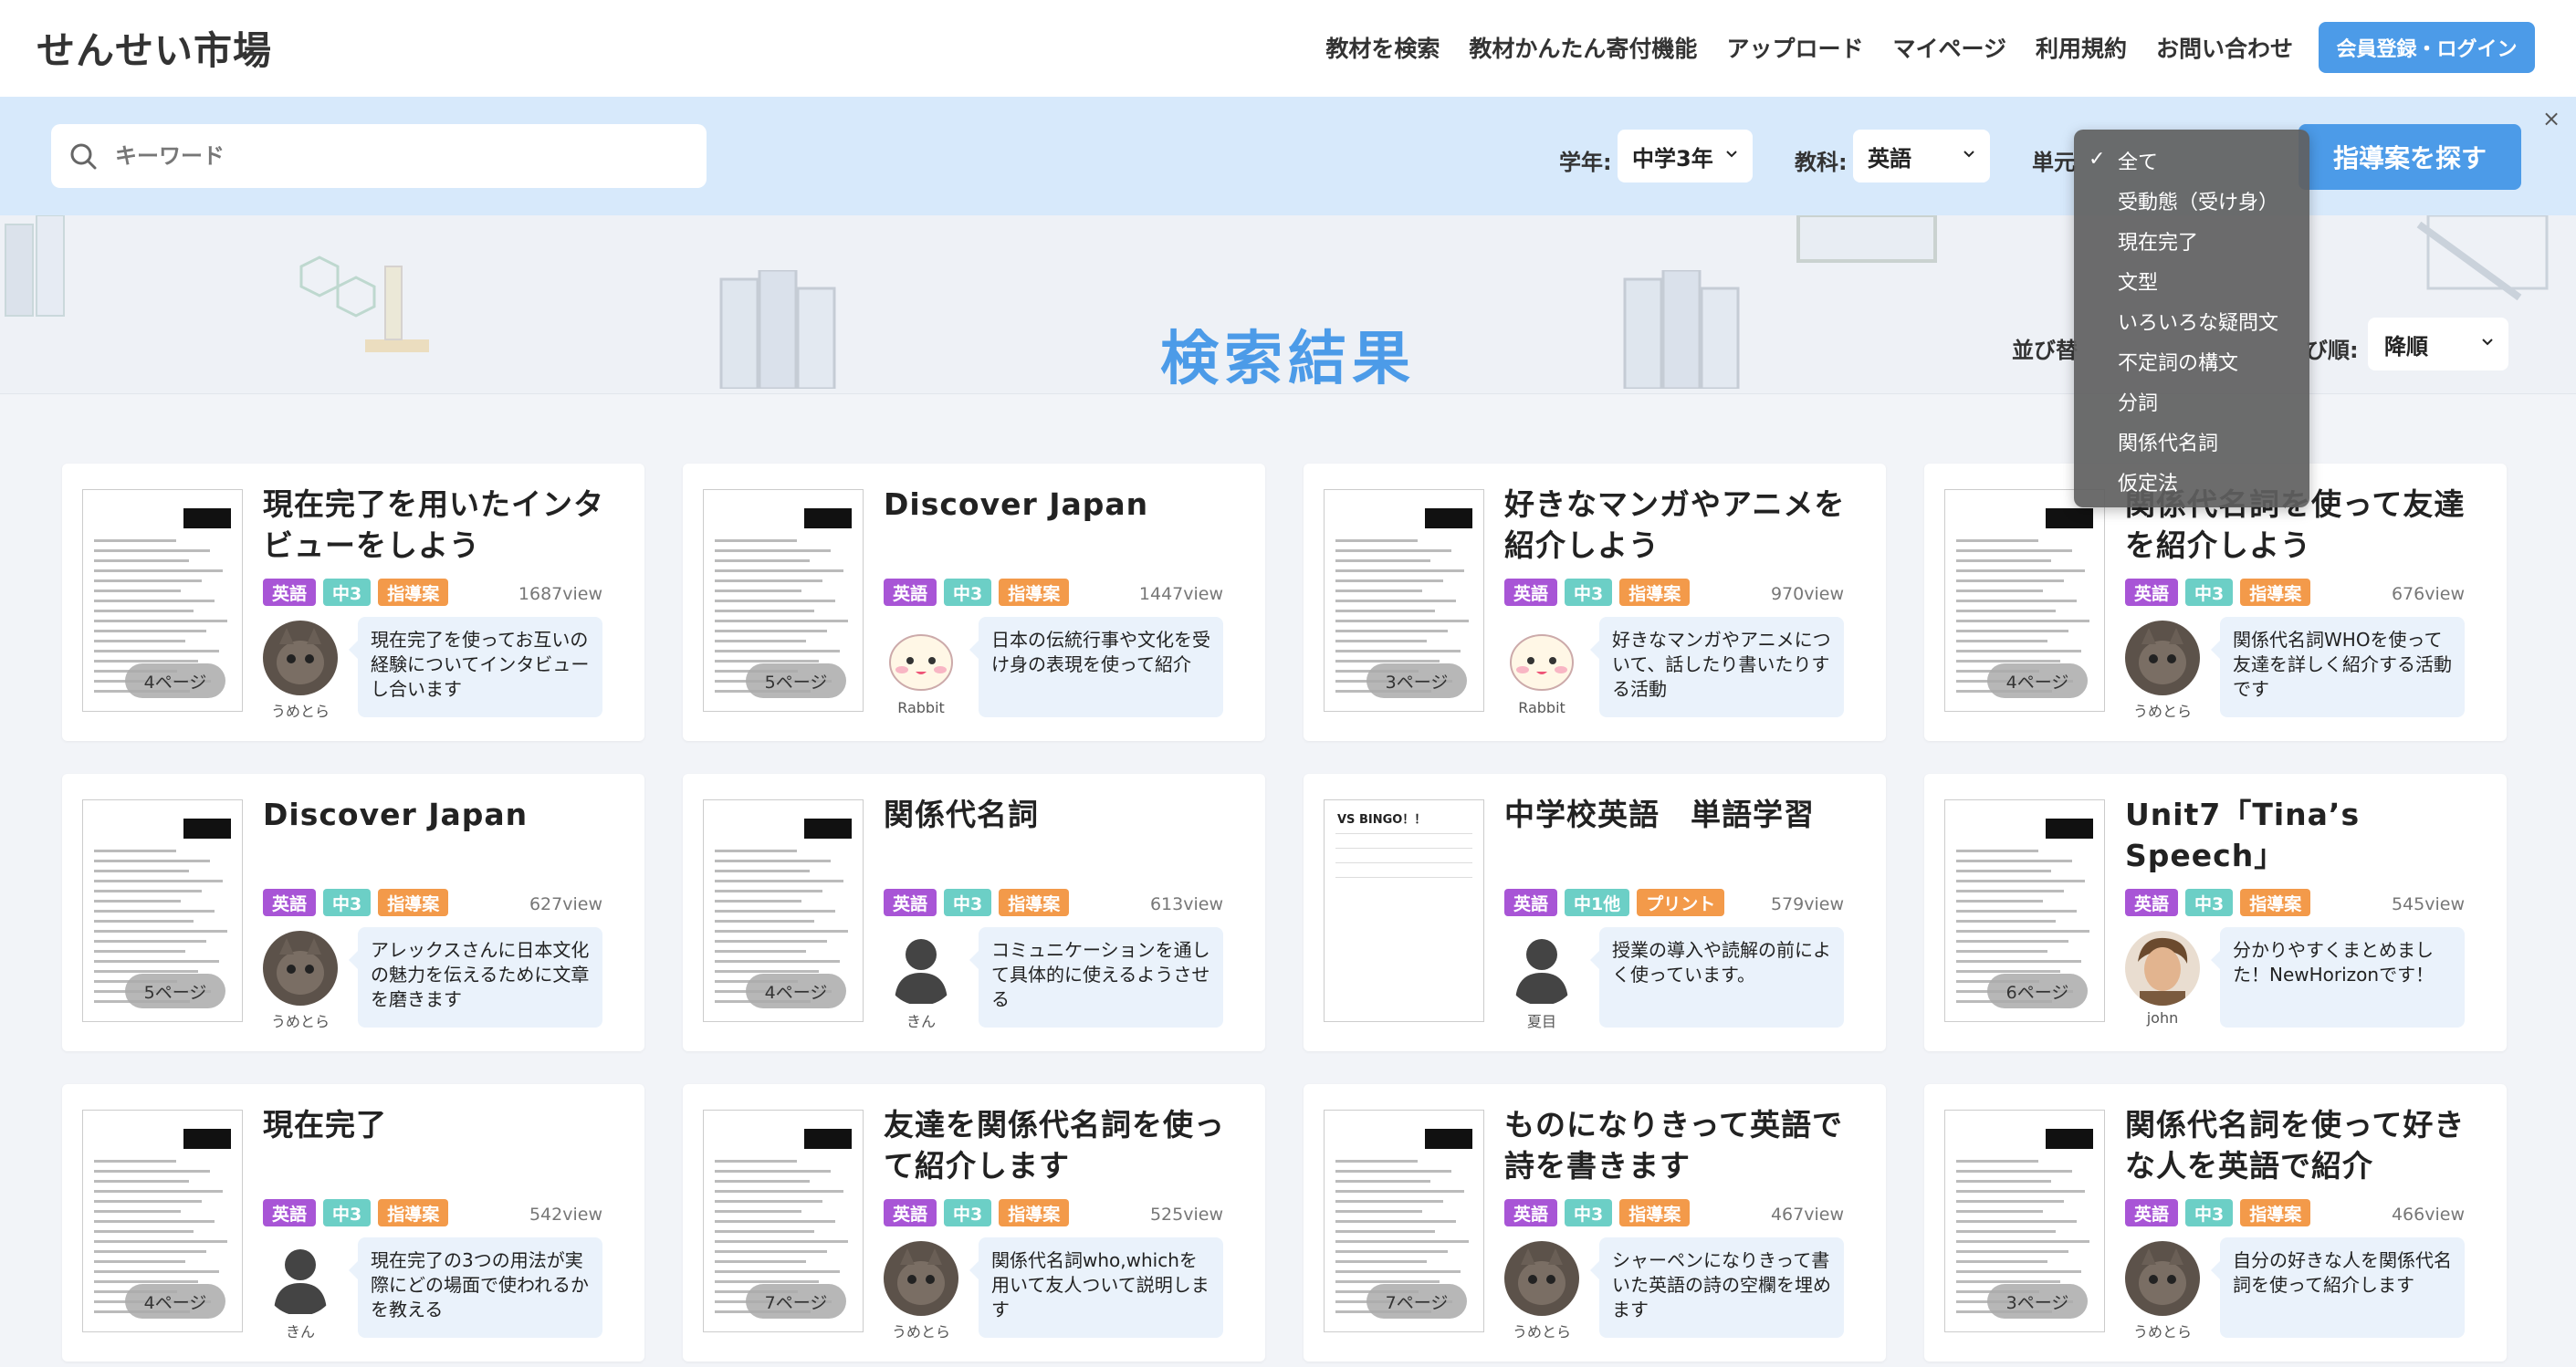  What do you see at coordinates (2081, 47) in the screenshot?
I see `nav-terms: 利用規約` at bounding box center [2081, 47].